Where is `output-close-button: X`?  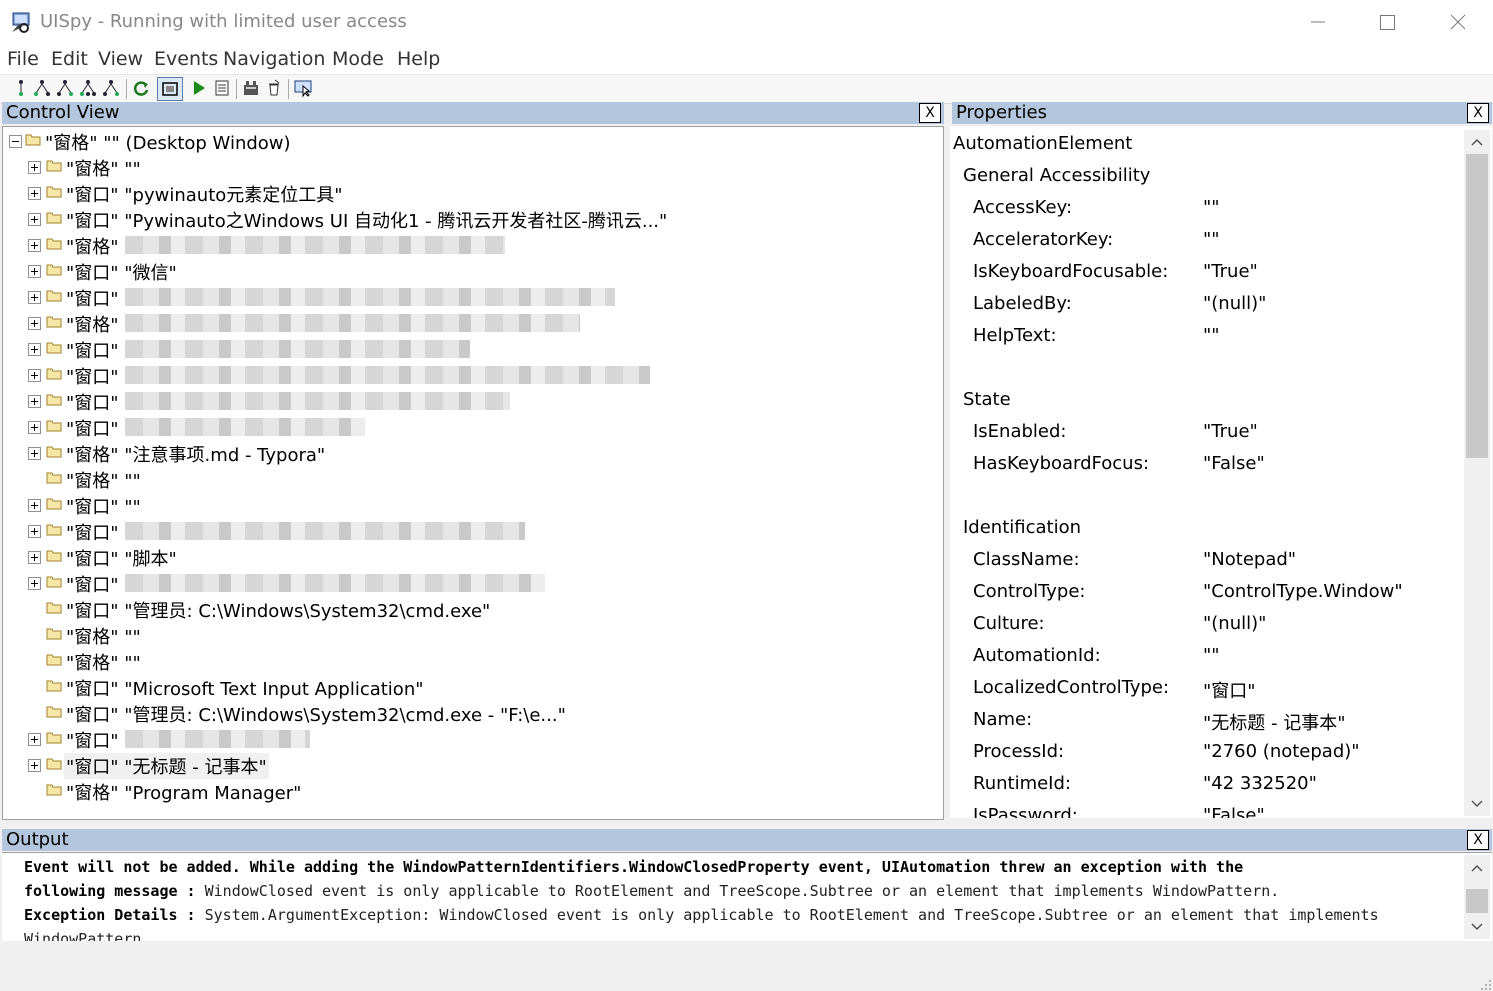 output-close-button: X is located at coordinates (1478, 840).